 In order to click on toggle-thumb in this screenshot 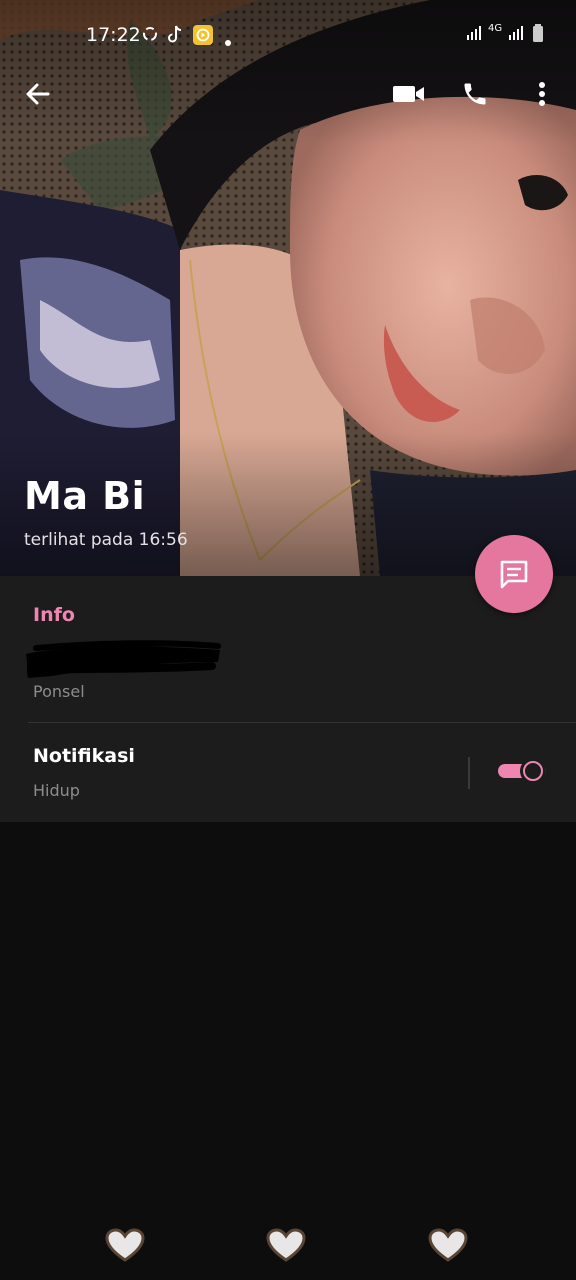, I will do `click(533, 771)`.